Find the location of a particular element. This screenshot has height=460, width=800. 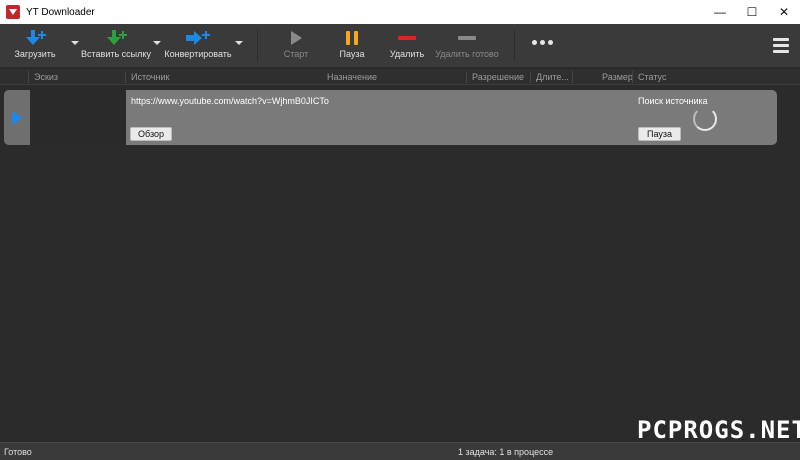

pause-icon is located at coordinates (352, 36).